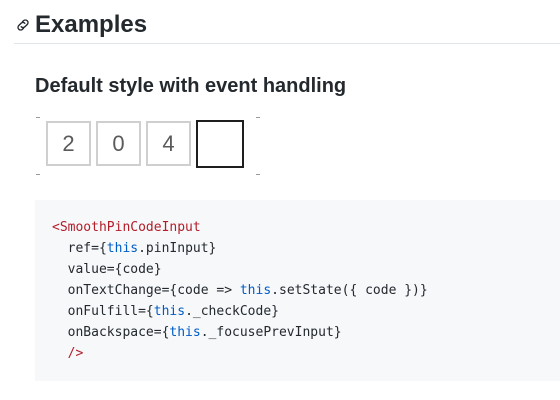  I want to click on code-line: <SmoothPinCodeInput, so click(306, 227).